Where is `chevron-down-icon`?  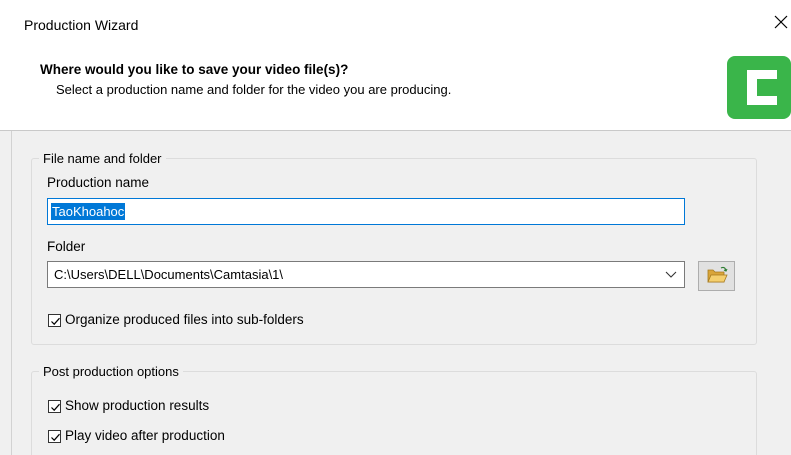
chevron-down-icon is located at coordinates (671, 274).